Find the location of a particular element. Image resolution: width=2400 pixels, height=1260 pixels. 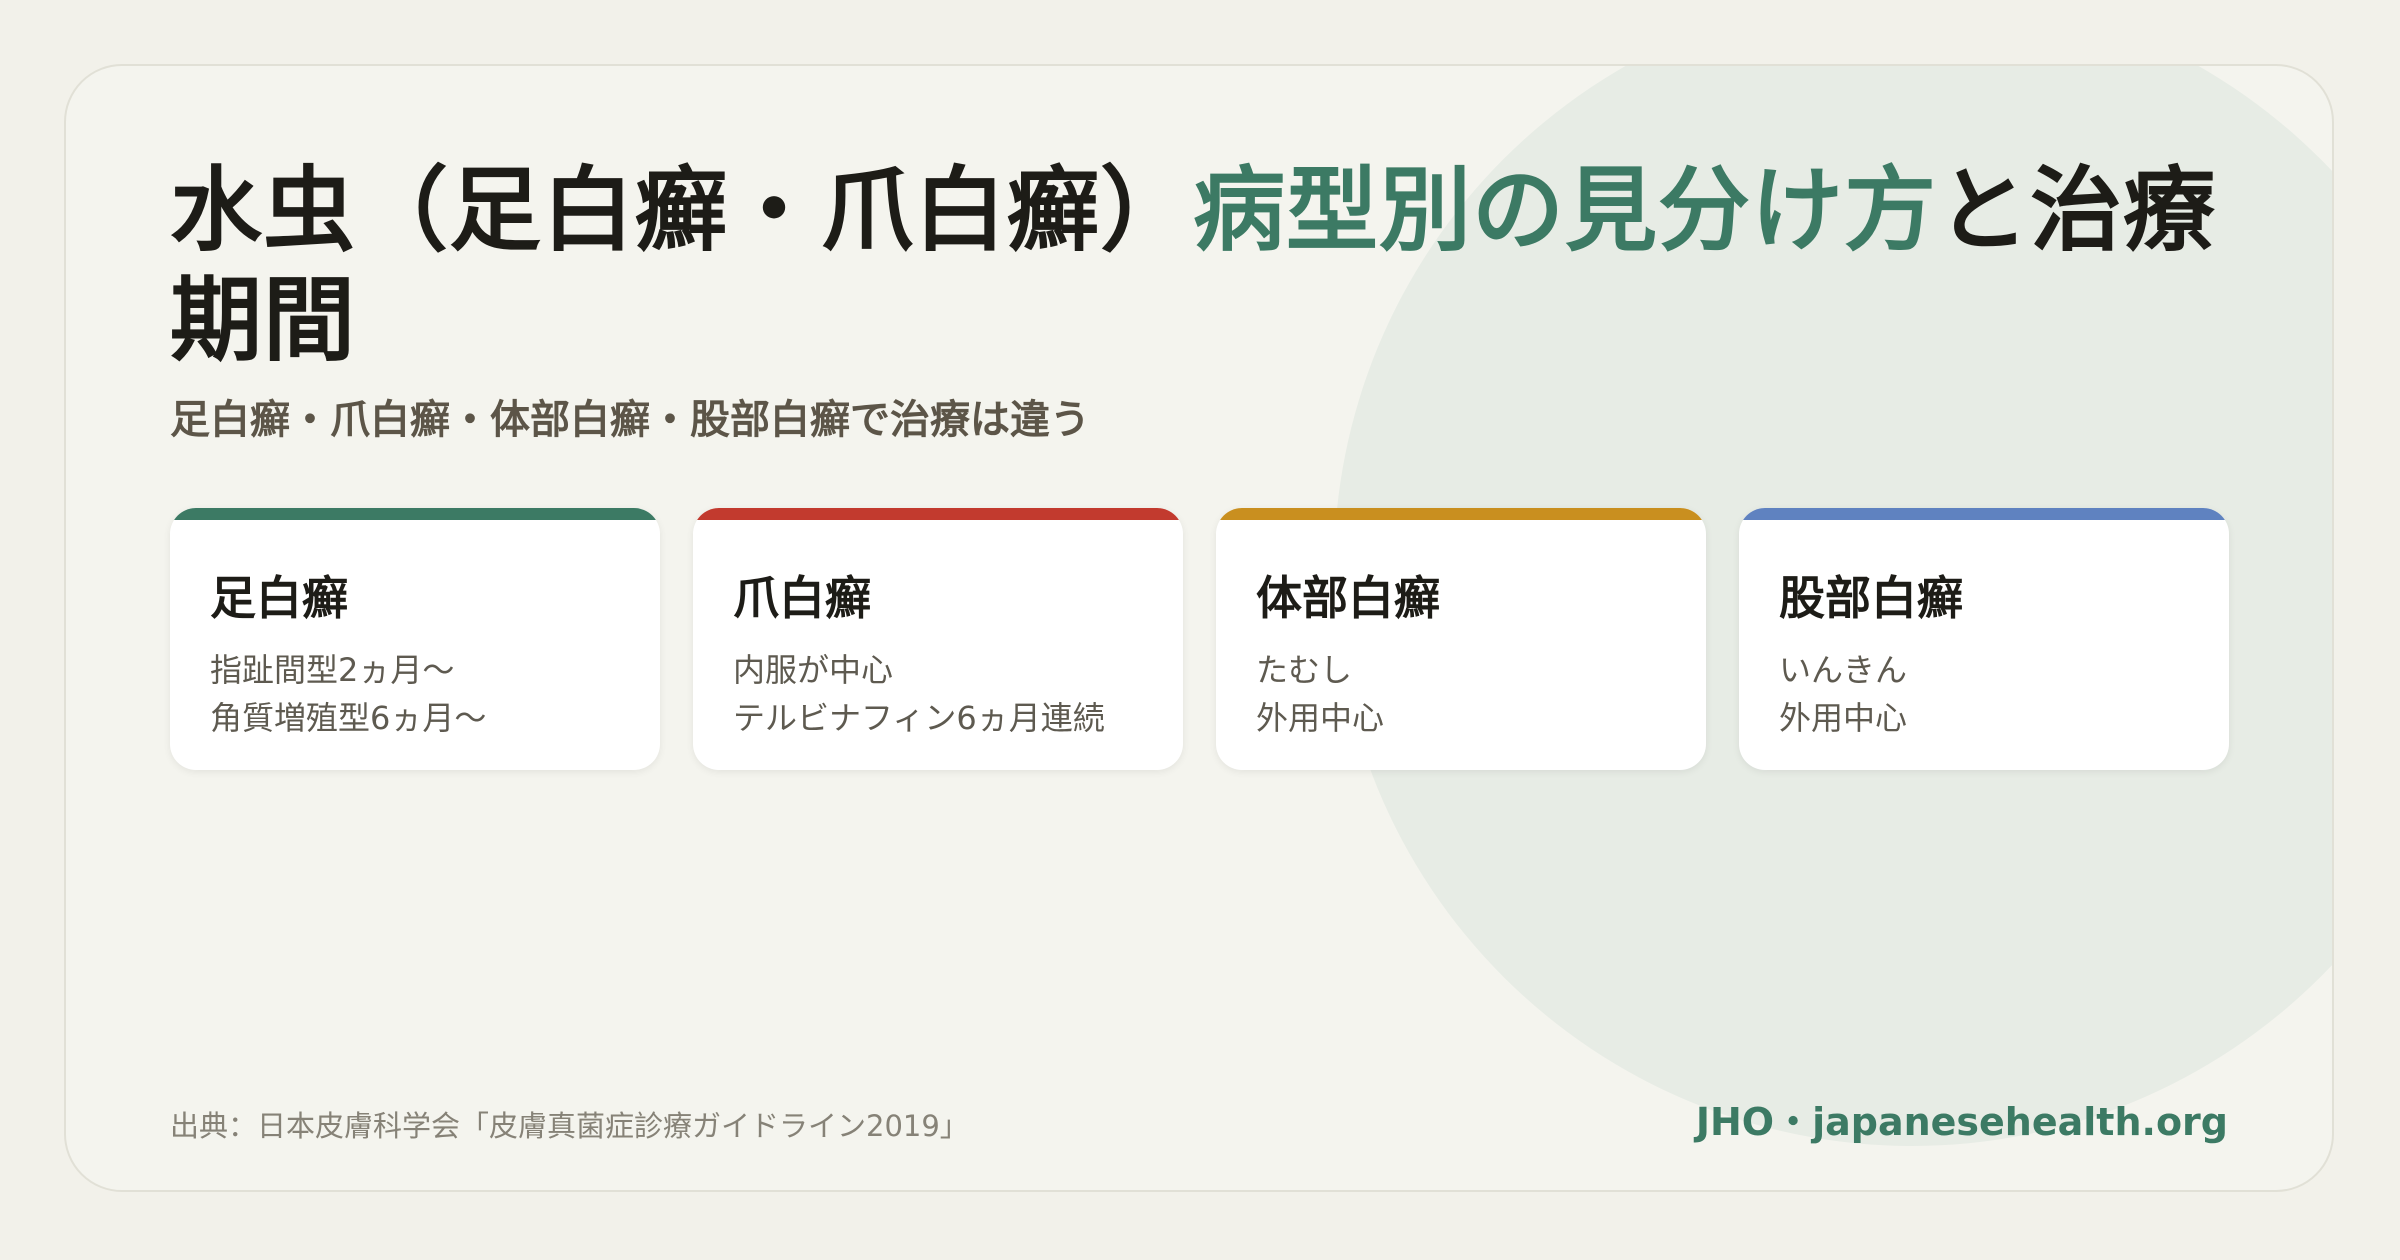

subtitle: 足白癬・爪白癬・体部白癬・股部白癬で治療は違う is located at coordinates (630, 420).